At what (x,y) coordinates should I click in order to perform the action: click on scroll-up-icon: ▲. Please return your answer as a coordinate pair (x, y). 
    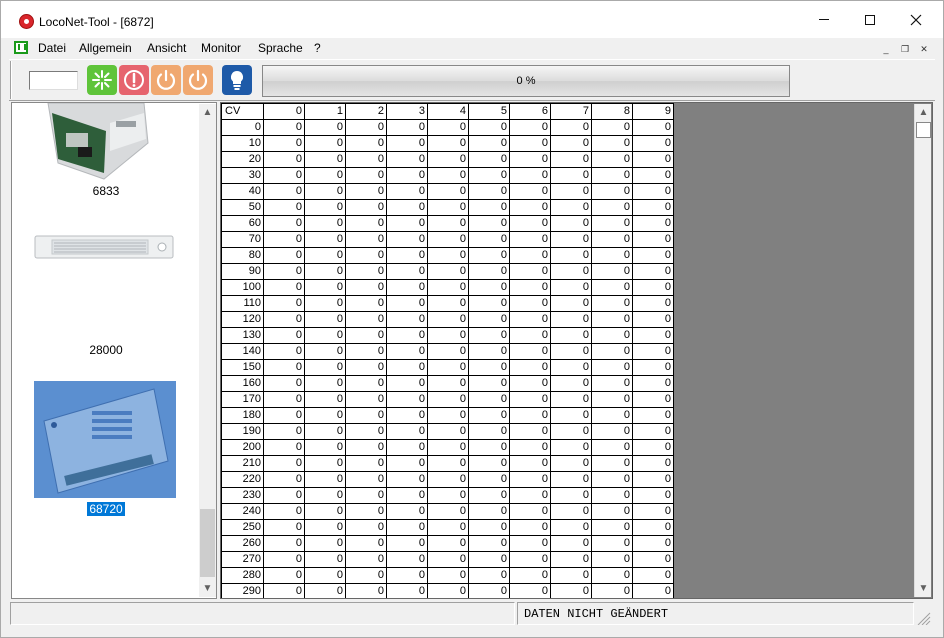
    Looking at the image, I should click on (923, 112).